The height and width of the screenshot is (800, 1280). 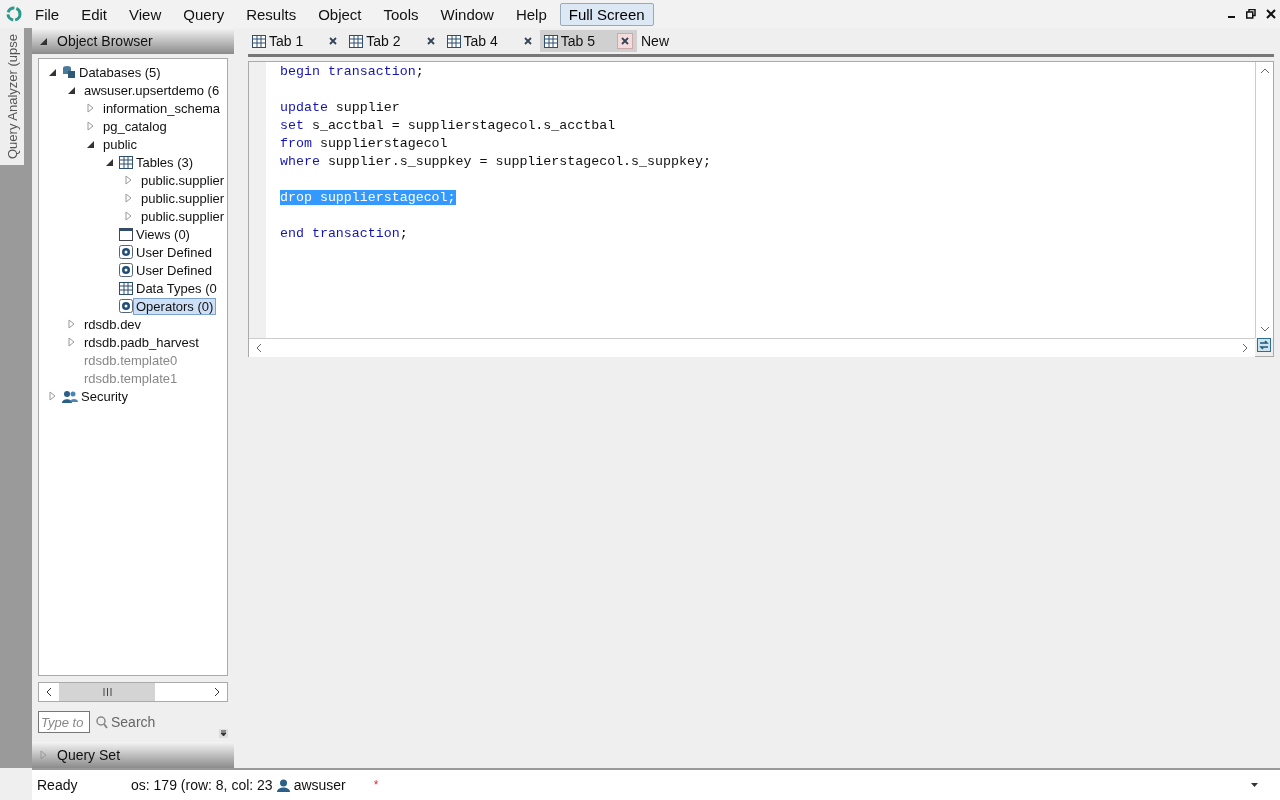 What do you see at coordinates (271, 14) in the screenshot?
I see `menu-item: Results` at bounding box center [271, 14].